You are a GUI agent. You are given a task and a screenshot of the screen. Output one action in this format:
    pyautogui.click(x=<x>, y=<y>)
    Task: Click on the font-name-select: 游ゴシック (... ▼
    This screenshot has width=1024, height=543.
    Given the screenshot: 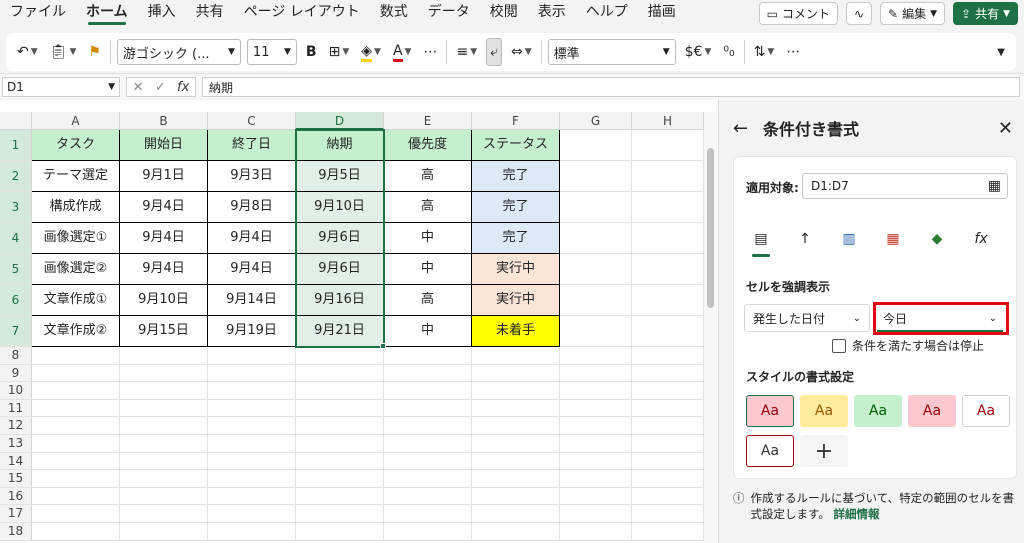 What is the action you would take?
    pyautogui.click(x=178, y=52)
    